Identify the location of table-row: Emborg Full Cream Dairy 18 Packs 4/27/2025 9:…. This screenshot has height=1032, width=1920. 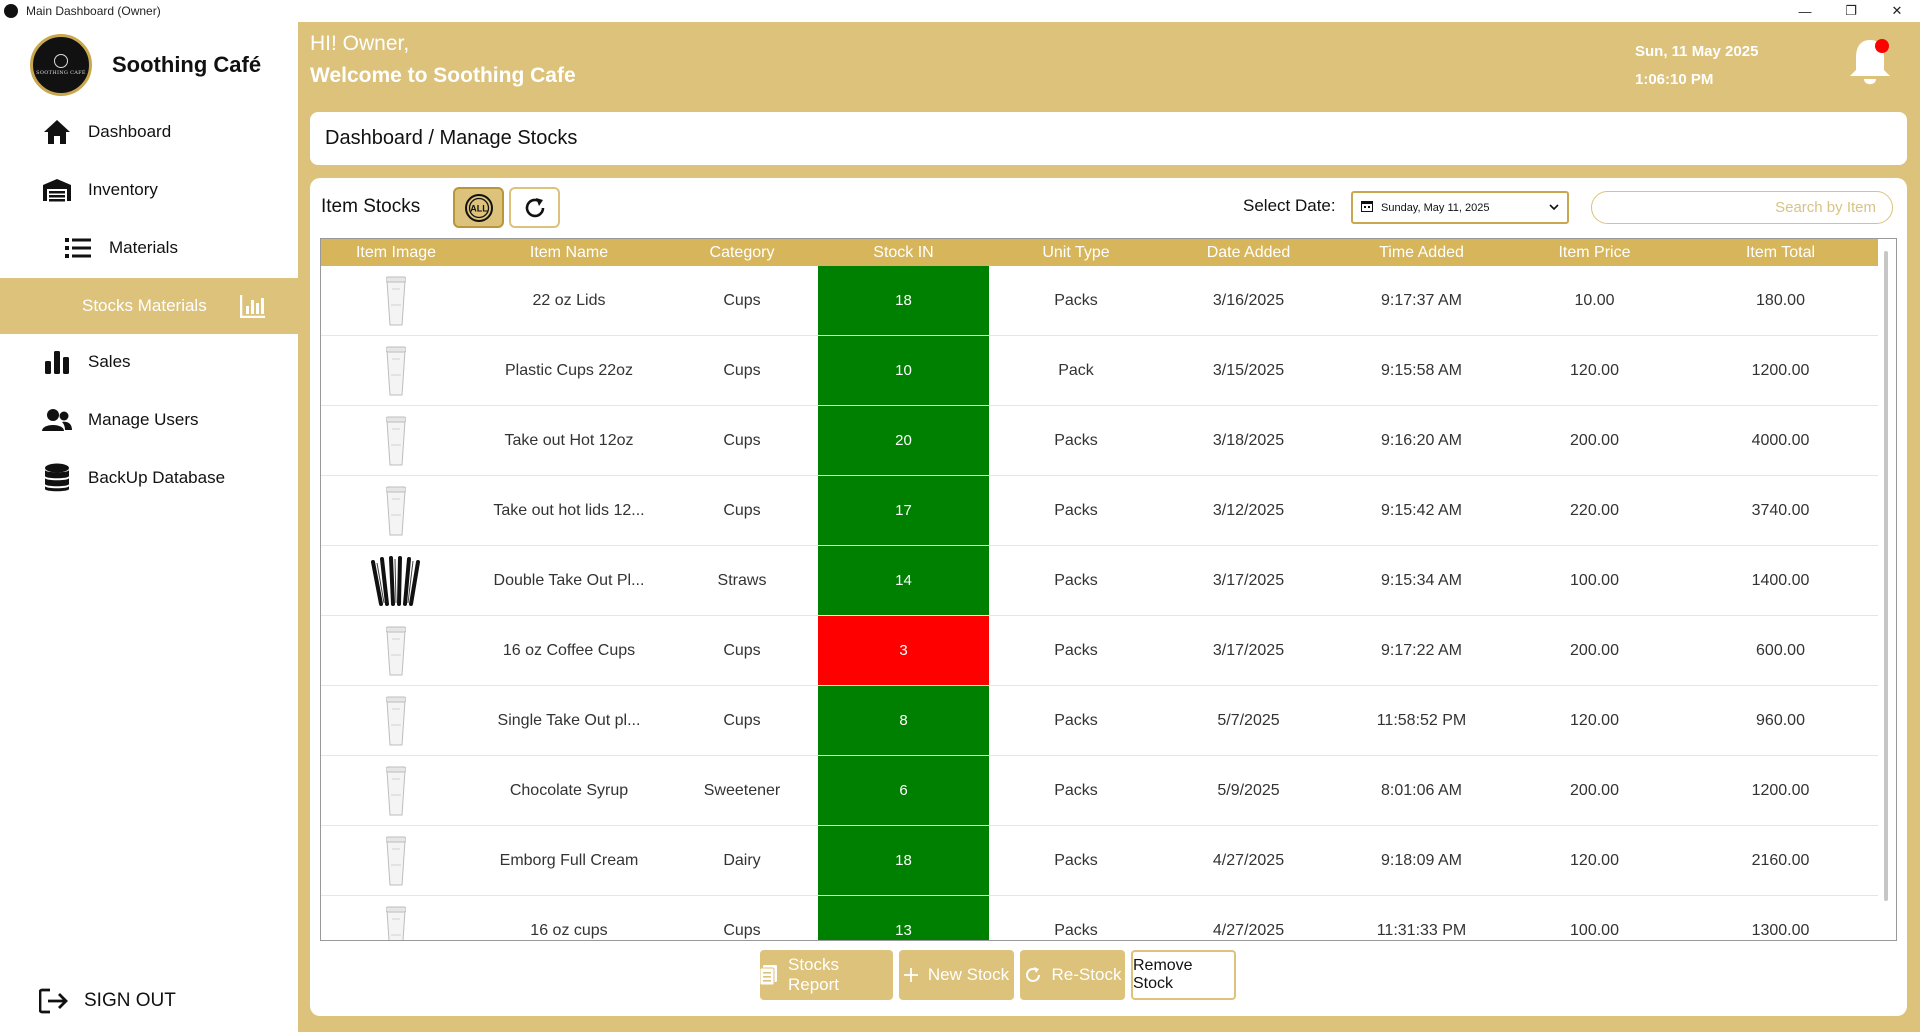
(1100, 861).